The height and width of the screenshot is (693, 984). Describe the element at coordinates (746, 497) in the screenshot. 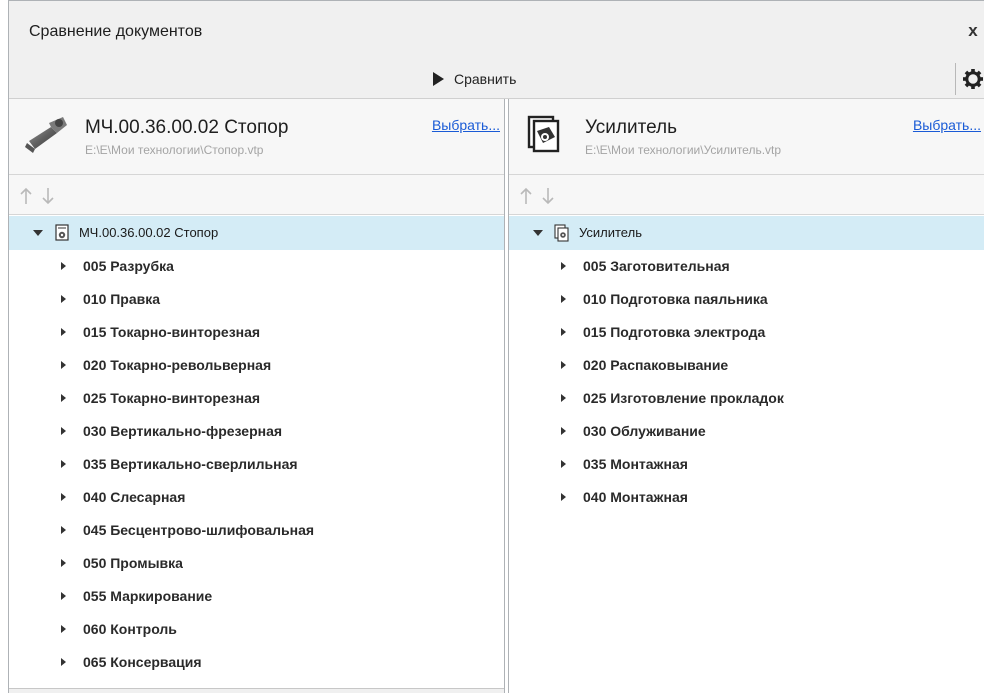

I see `tree-item: 040 Монтажная` at that location.